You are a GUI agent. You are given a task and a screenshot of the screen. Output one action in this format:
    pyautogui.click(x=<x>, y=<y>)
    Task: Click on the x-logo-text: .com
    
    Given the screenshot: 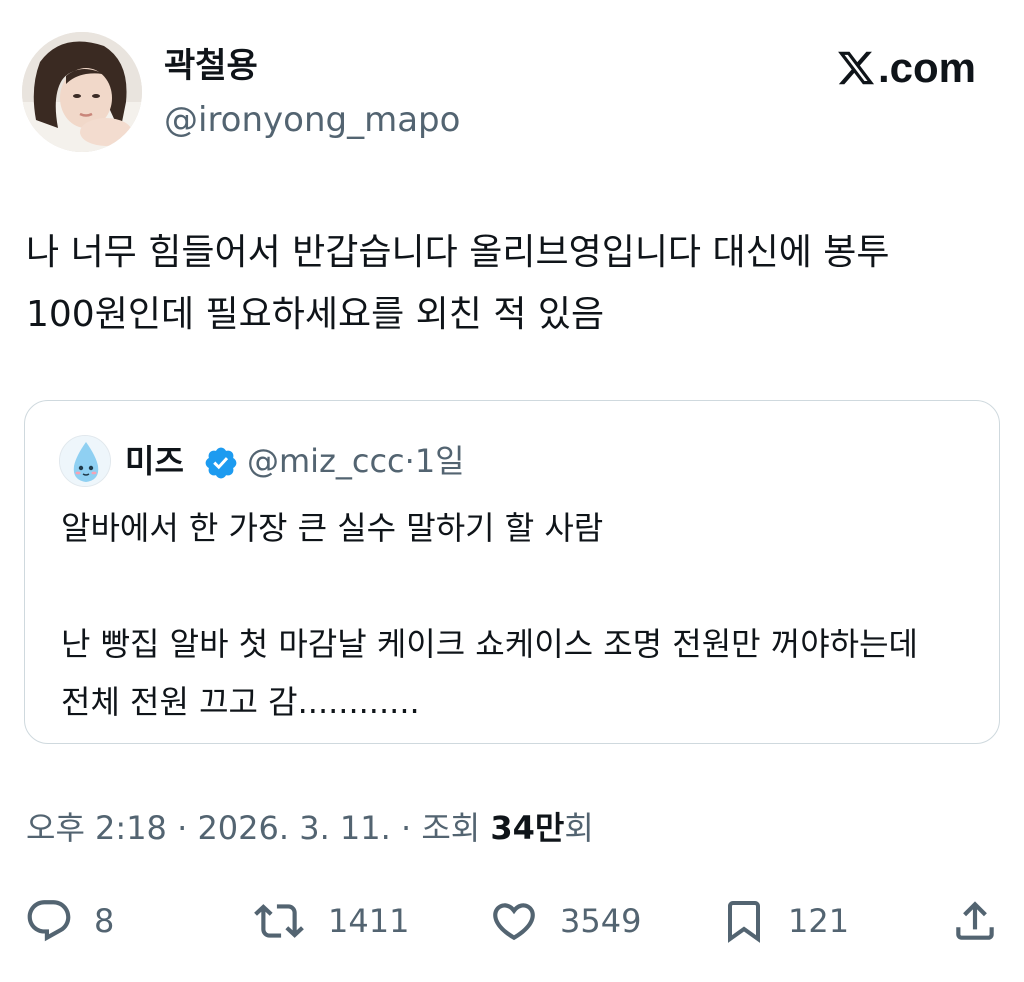 What is the action you would take?
    pyautogui.click(x=926, y=67)
    